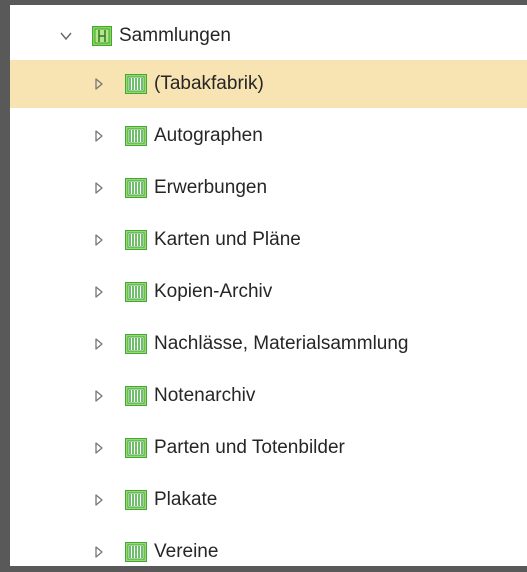 The image size is (527, 572). Describe the element at coordinates (66, 36) in the screenshot. I see `caret-down-icon` at that location.